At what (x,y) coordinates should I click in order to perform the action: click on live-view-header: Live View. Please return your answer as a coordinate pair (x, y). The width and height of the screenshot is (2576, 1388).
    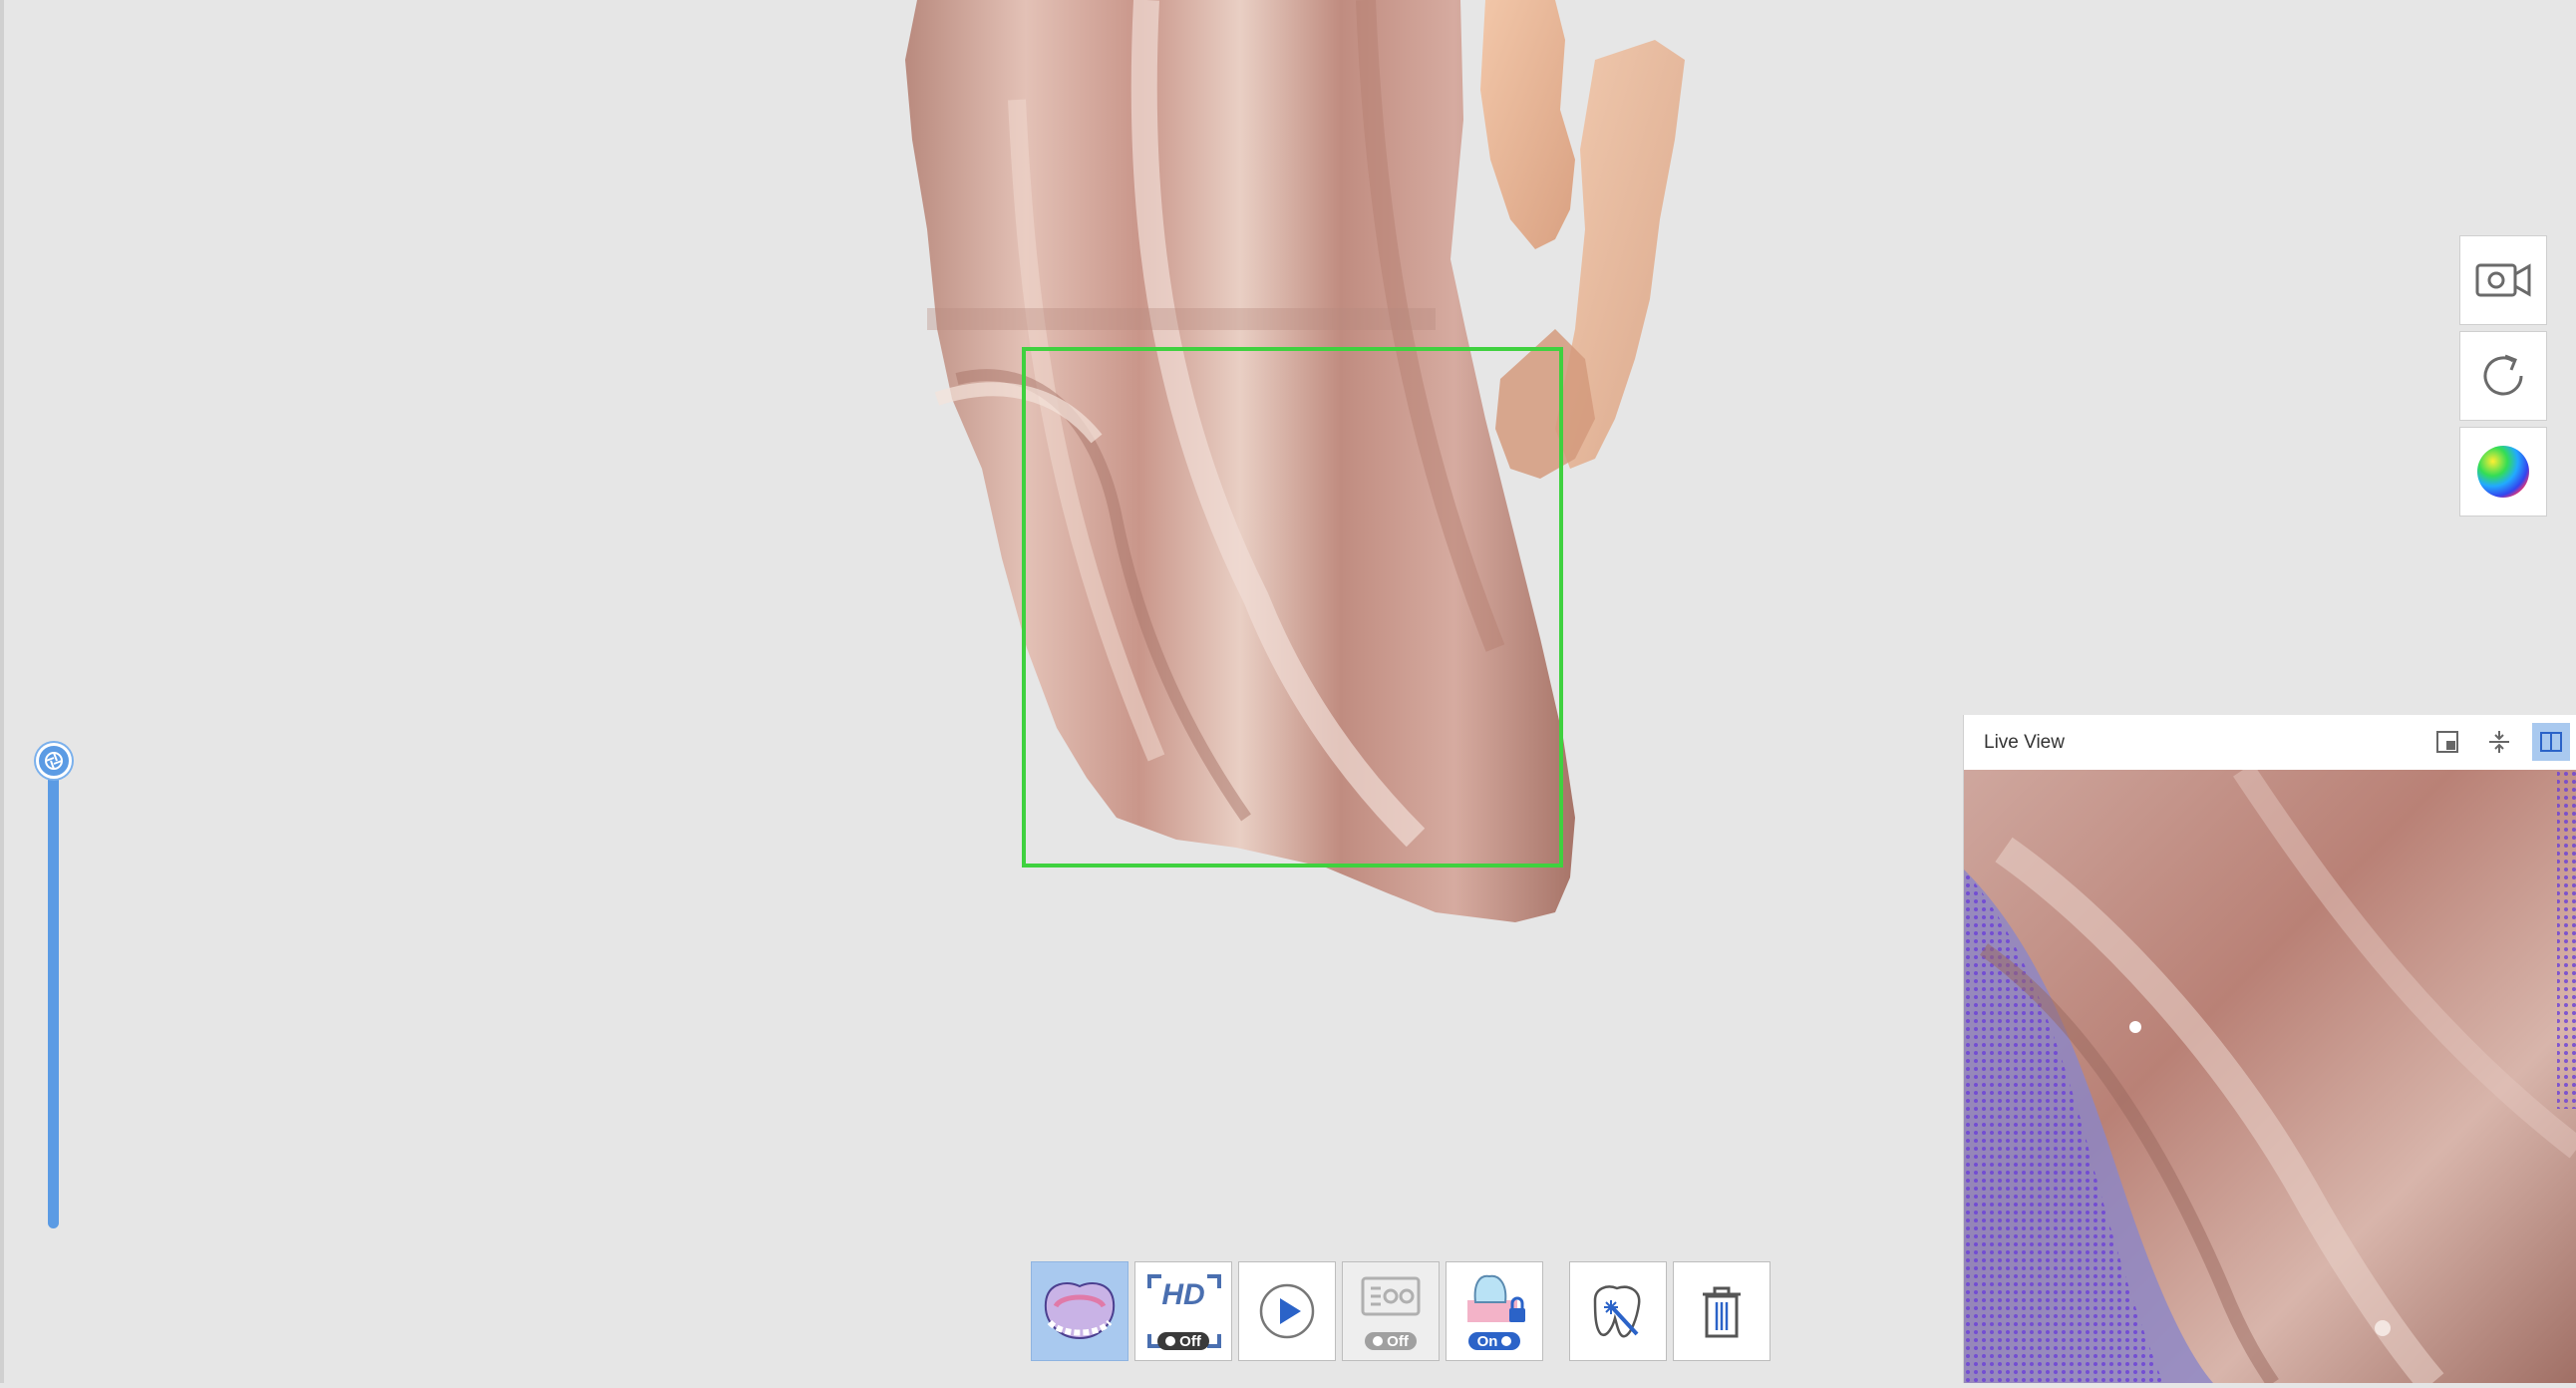
    Looking at the image, I should click on (2270, 743).